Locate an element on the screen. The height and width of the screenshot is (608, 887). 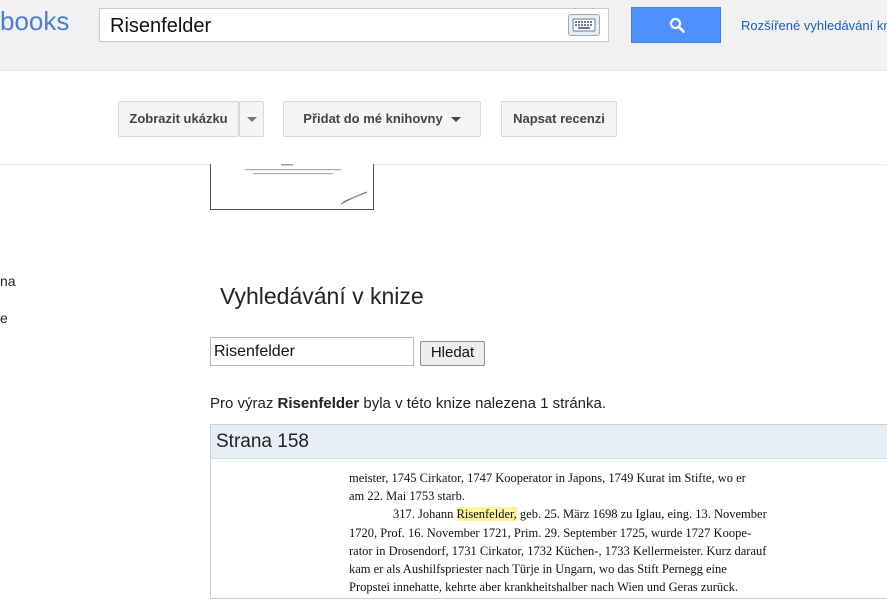
result-page-link: Strana 158 is located at coordinates (262, 442).